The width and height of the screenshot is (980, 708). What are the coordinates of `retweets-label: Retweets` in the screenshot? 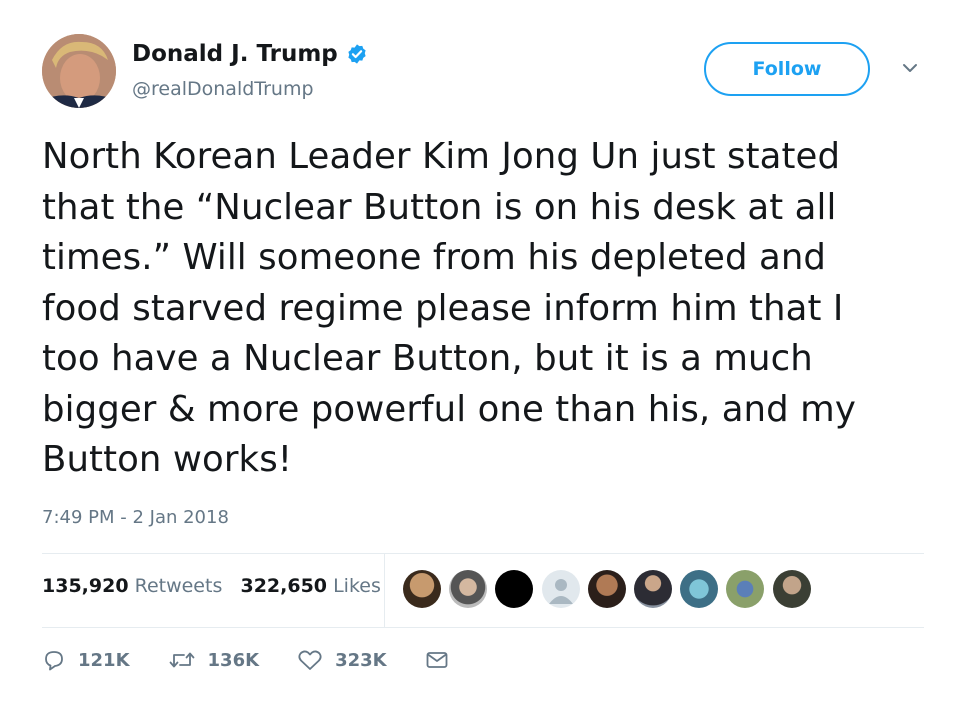 It's located at (178, 586).